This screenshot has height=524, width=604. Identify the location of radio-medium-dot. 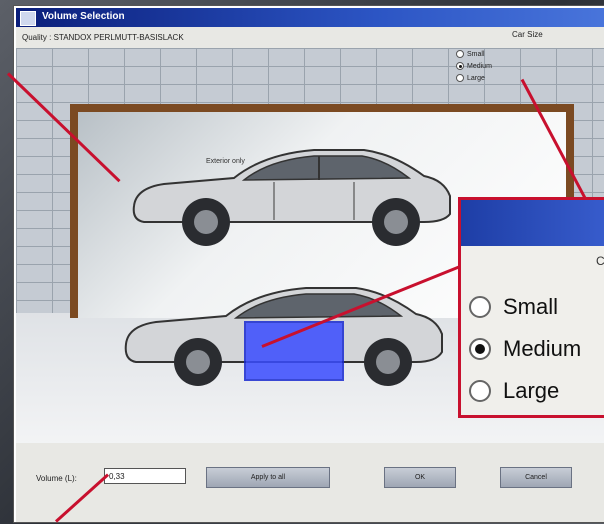
(460, 66).